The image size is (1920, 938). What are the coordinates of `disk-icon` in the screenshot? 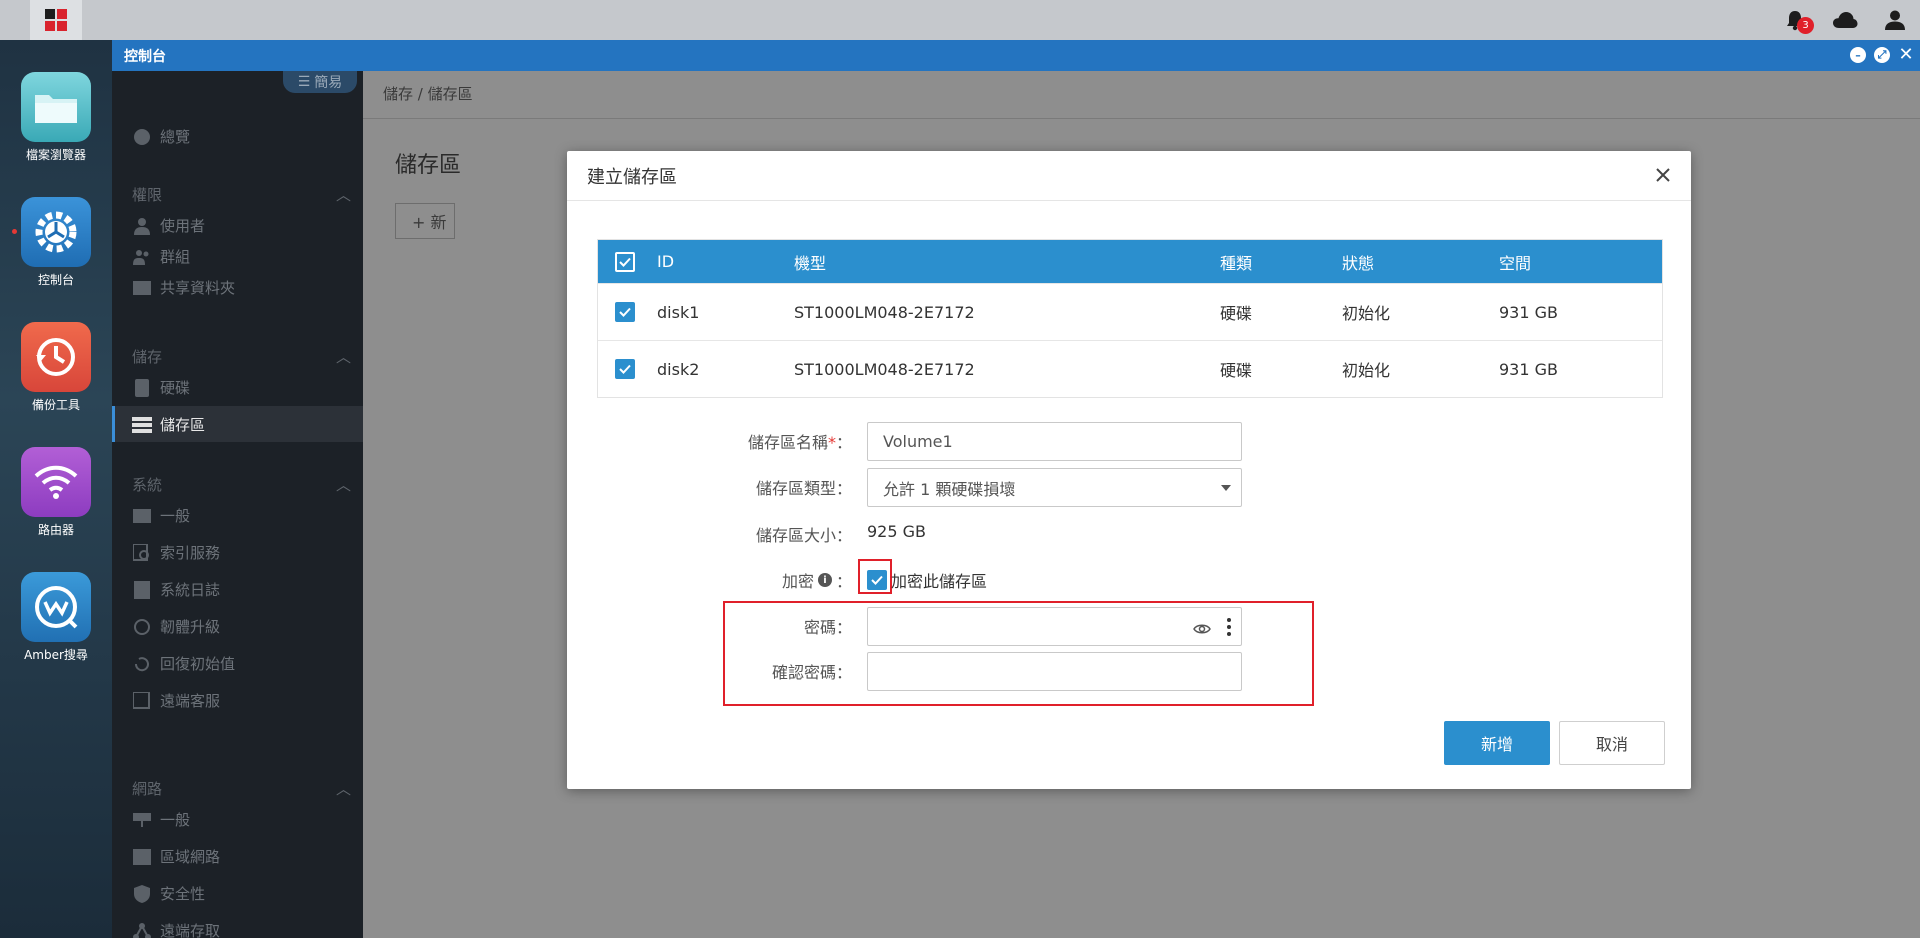 It's located at (142, 387).